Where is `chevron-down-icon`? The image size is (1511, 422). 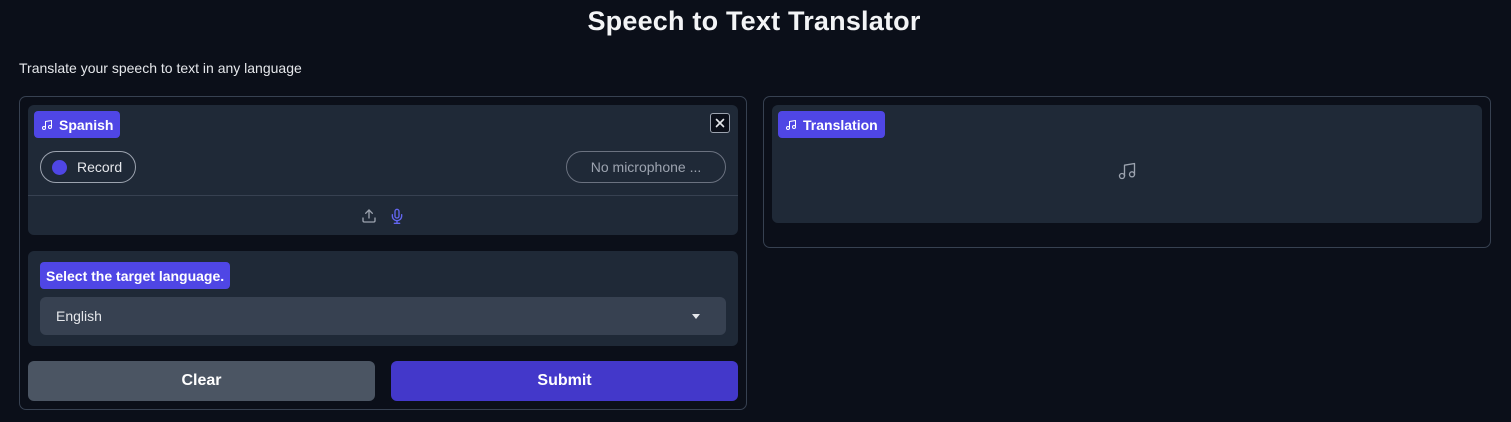 chevron-down-icon is located at coordinates (696, 316).